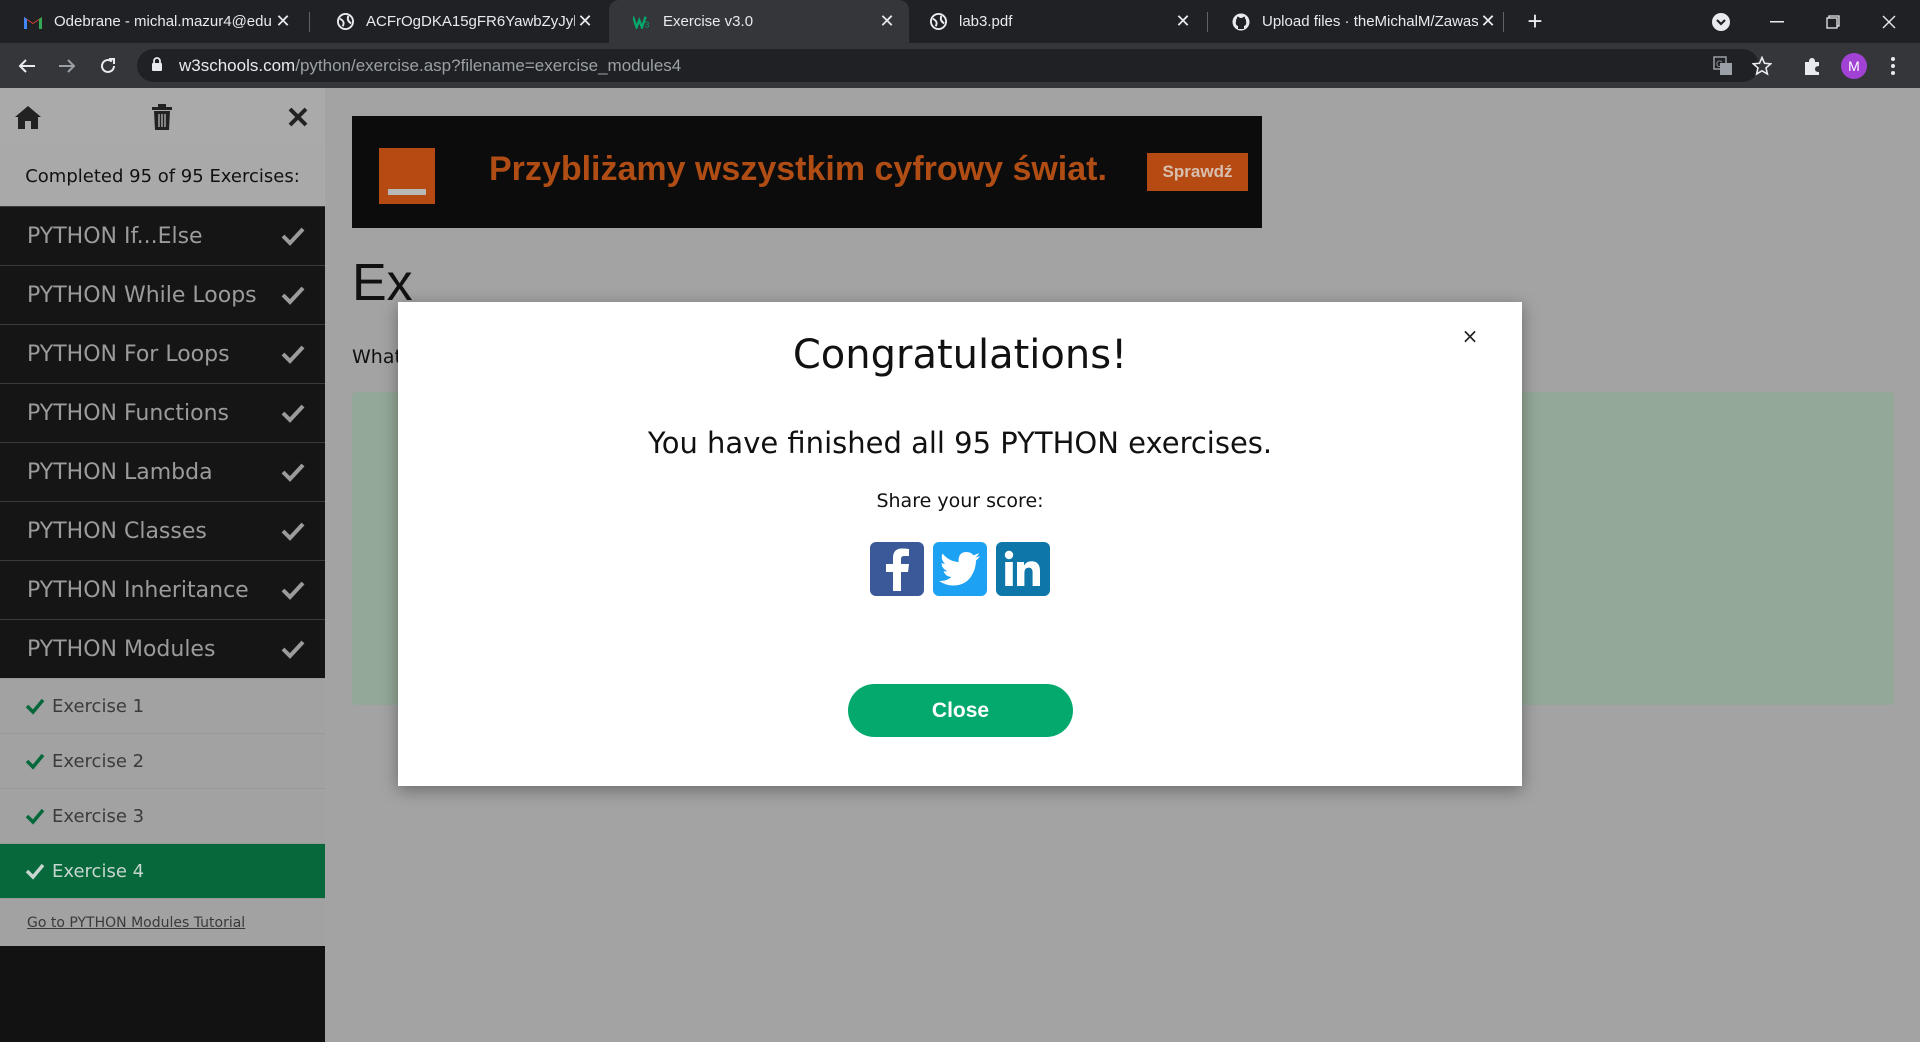 The width and height of the screenshot is (1920, 1042). What do you see at coordinates (98, 871) in the screenshot?
I see `exercise-label: Exercise 4` at bounding box center [98, 871].